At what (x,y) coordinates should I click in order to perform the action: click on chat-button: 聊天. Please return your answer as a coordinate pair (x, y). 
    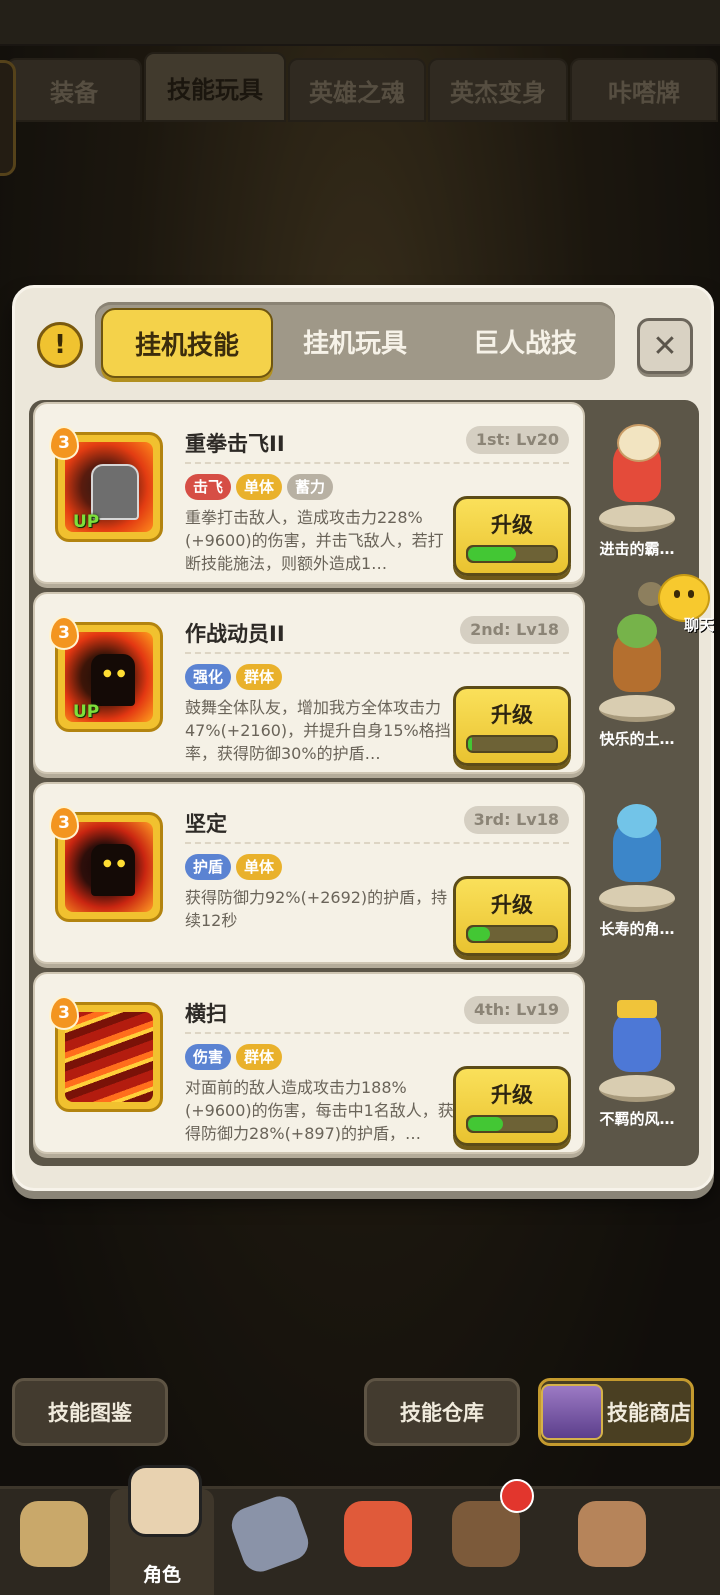
    Looking at the image, I should click on (678, 604).